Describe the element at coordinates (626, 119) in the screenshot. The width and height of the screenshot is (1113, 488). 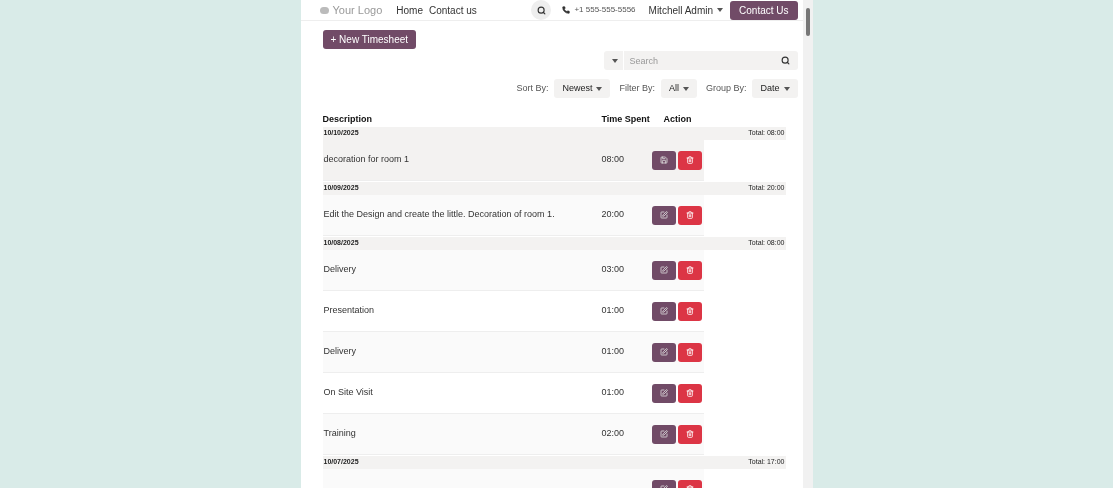
I see `column-header: Time Spent` at that location.